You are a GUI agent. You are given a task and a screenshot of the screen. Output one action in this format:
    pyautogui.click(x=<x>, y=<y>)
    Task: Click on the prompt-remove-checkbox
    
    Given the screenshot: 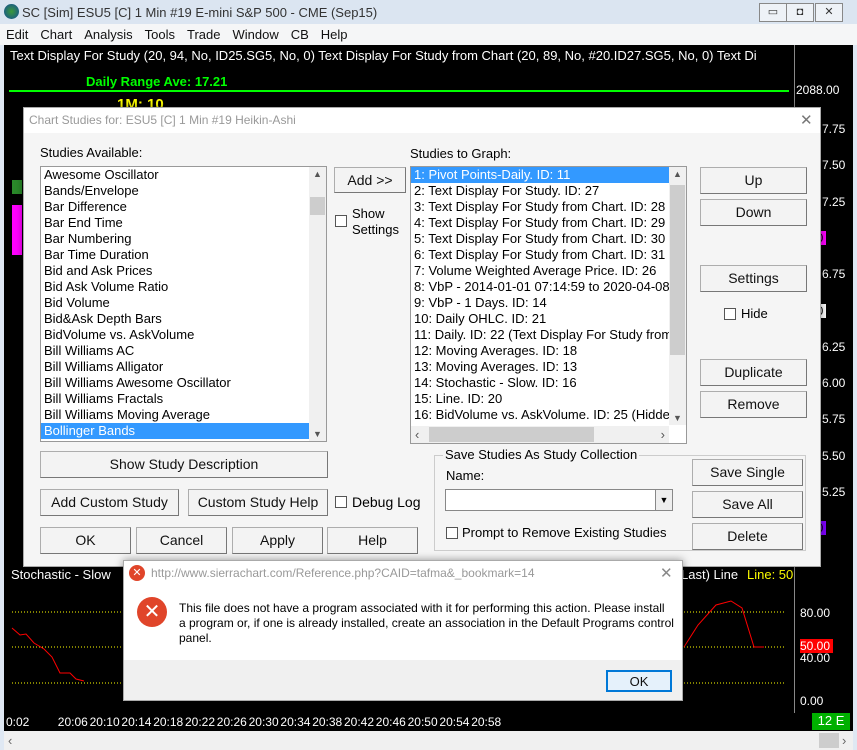 What is the action you would take?
    pyautogui.click(x=452, y=533)
    